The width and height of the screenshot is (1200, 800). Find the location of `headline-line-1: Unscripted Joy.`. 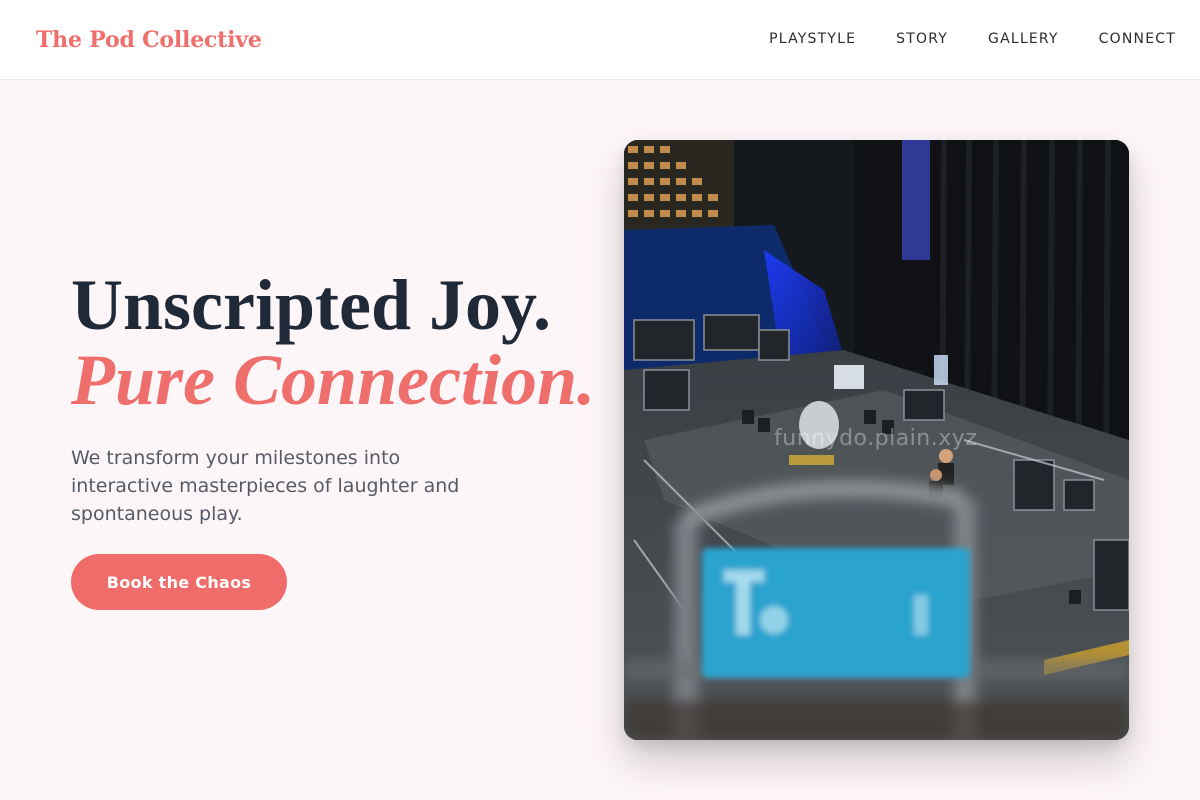

headline-line-1: Unscripted Joy. is located at coordinates (311, 305).